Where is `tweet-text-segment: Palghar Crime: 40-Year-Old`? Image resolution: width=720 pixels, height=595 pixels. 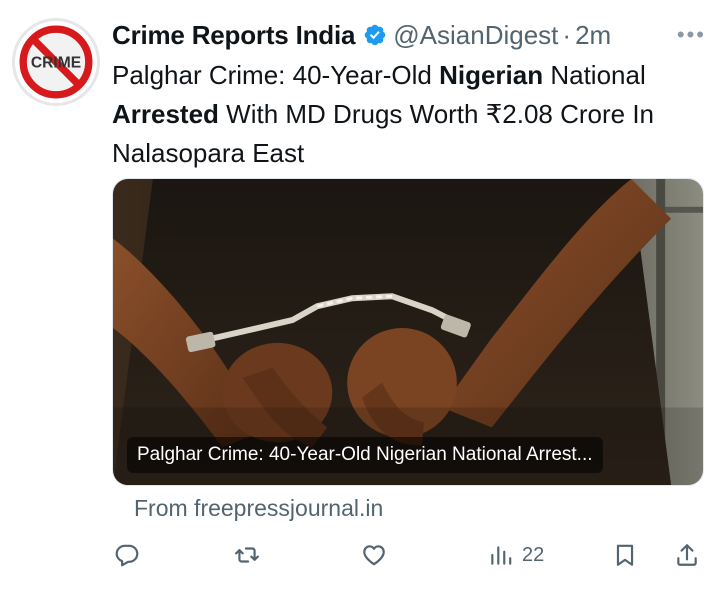 tweet-text-segment: Palghar Crime: 40-Year-Old is located at coordinates (276, 75).